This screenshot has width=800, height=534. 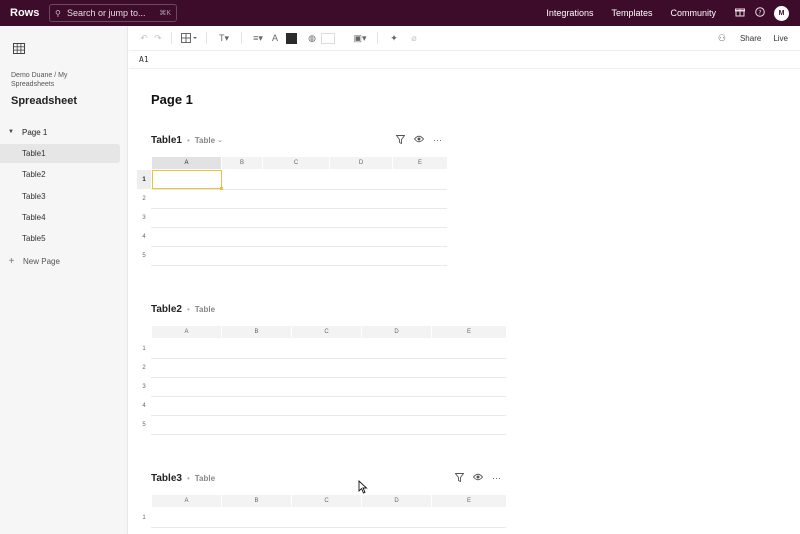 What do you see at coordinates (722, 38) in the screenshot?
I see `add-user-icon: ⚇` at bounding box center [722, 38].